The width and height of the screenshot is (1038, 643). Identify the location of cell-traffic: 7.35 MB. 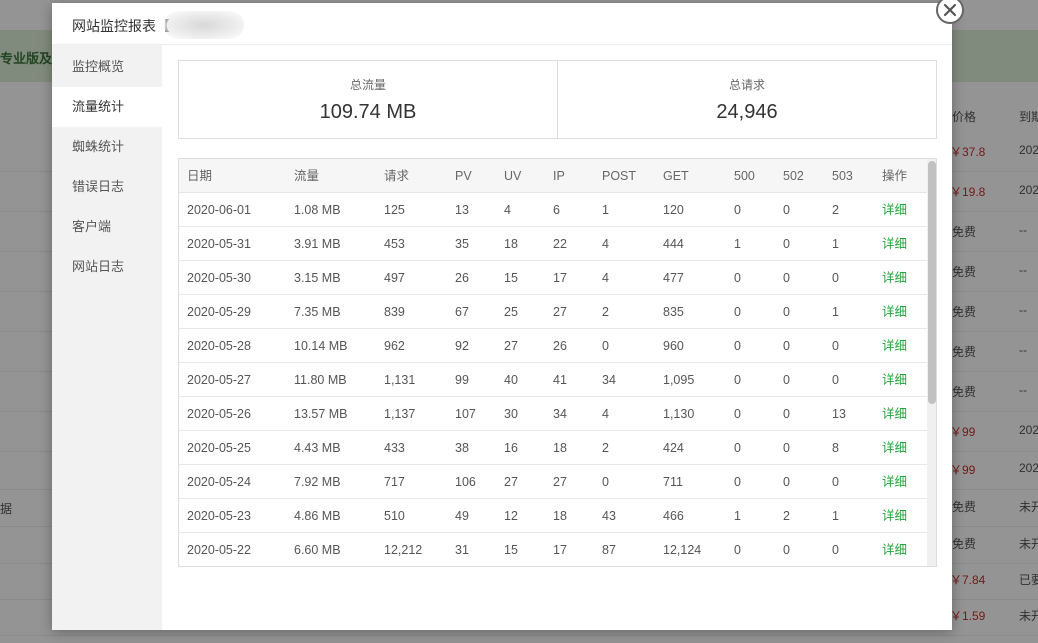
(317, 312).